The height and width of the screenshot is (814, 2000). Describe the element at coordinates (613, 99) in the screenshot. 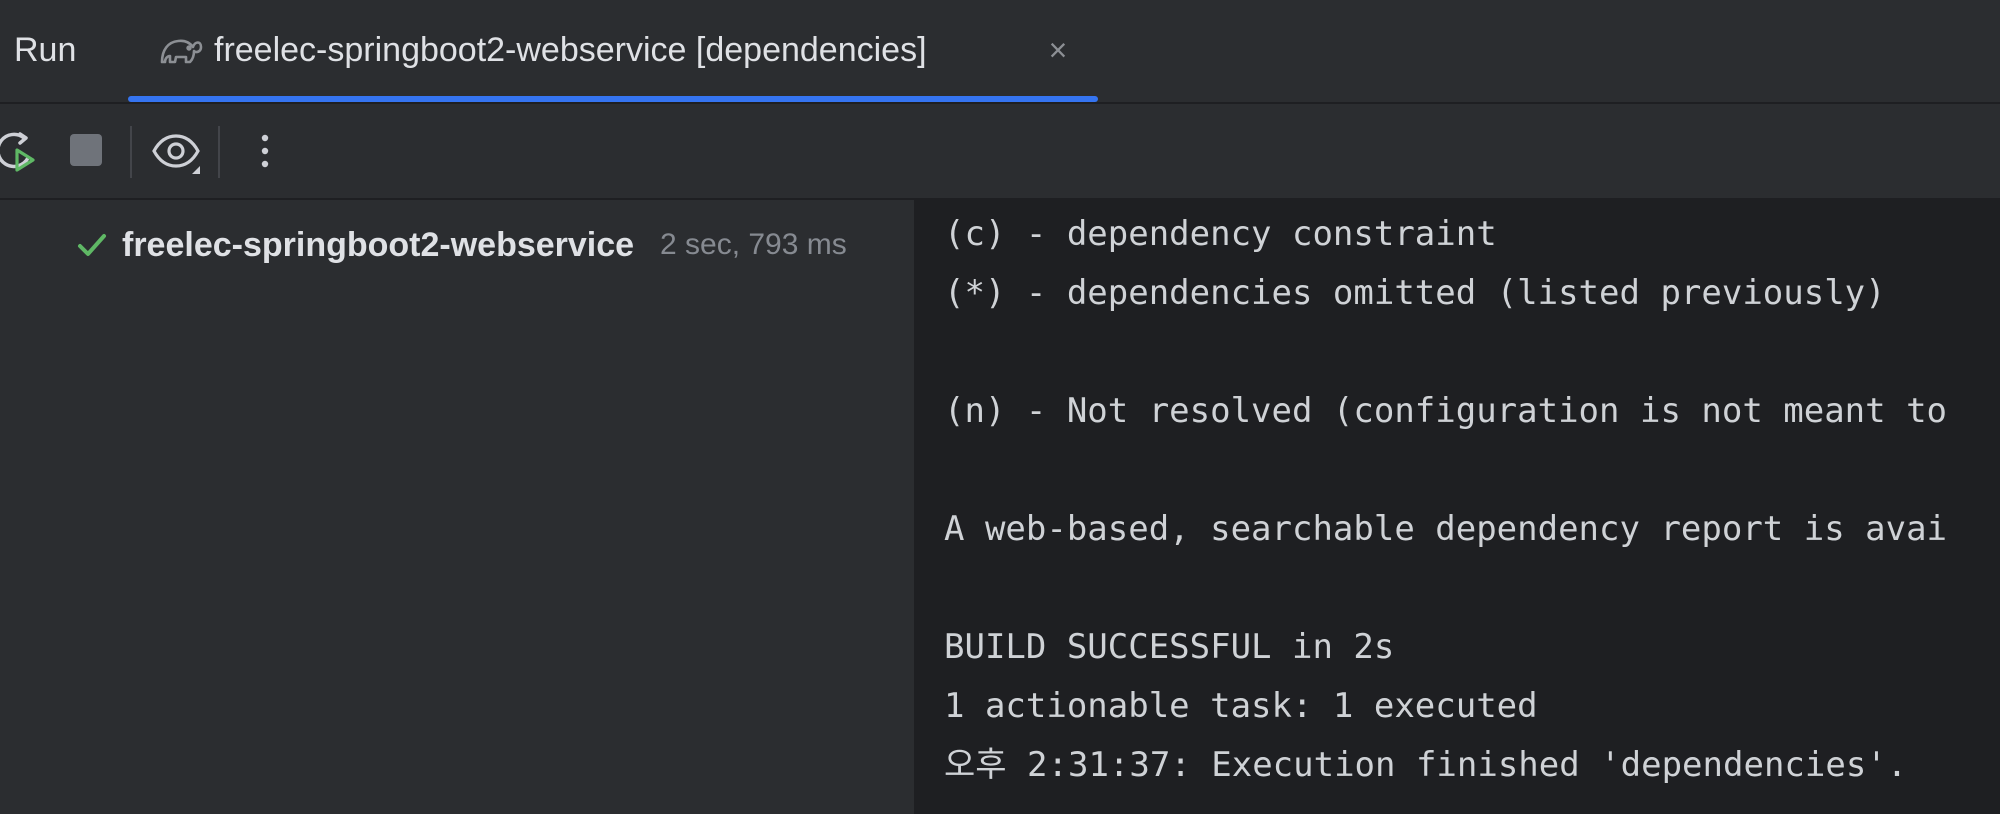

I see `active-tab-indicator` at that location.